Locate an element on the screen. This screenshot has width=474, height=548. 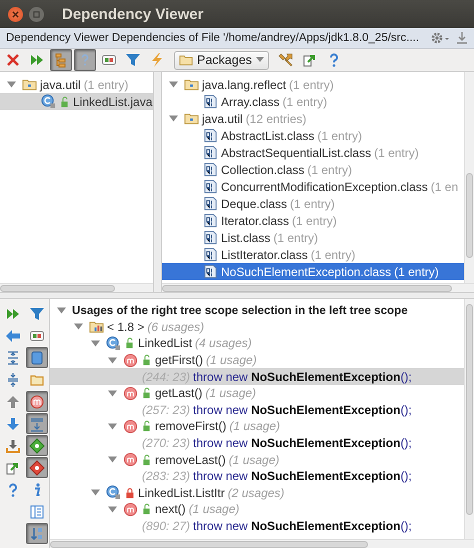
tree-row: Iterator.class (1 entry) is located at coordinates (313, 220).